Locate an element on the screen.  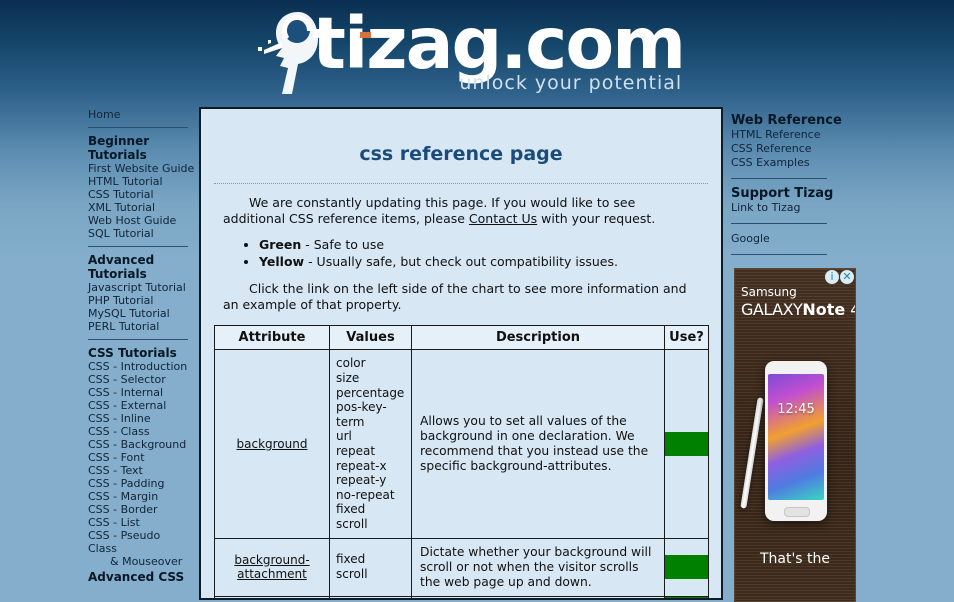
sidebar-item-php-tutorial: PHP Tutorial is located at coordinates (140, 300).